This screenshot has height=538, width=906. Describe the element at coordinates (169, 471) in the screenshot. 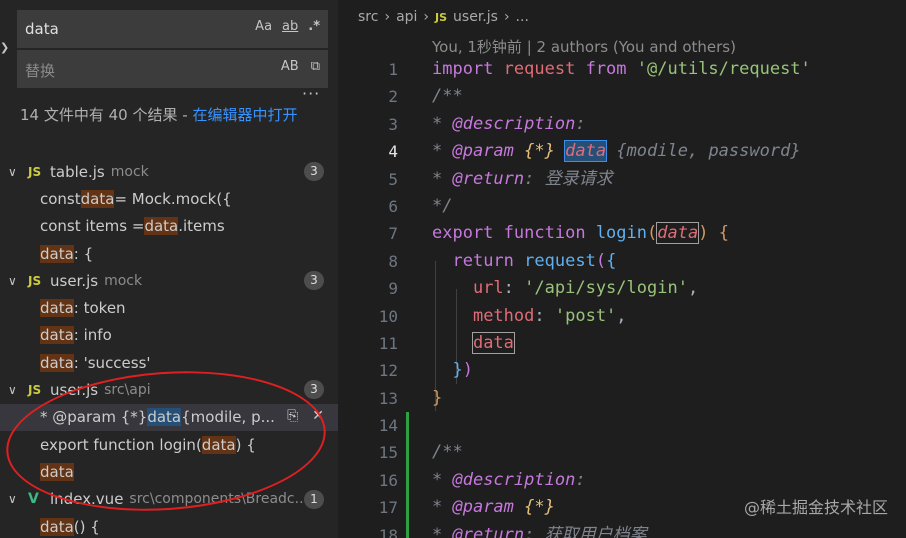

I see `result-match: data` at that location.